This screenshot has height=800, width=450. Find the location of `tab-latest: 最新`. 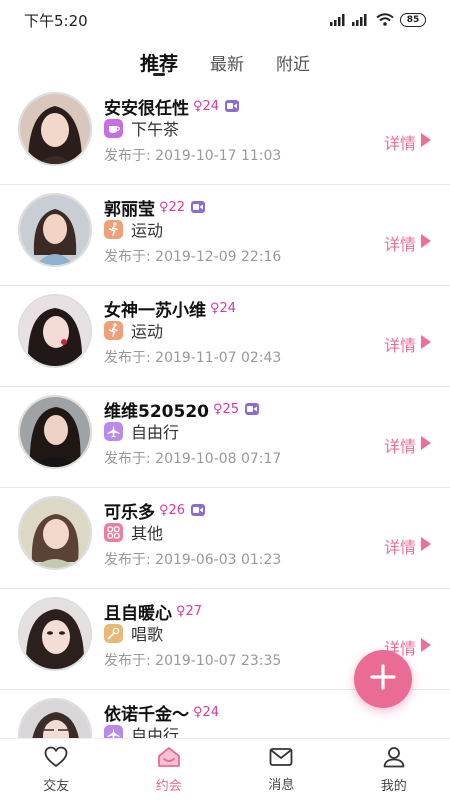

tab-latest: 最新 is located at coordinates (227, 62).